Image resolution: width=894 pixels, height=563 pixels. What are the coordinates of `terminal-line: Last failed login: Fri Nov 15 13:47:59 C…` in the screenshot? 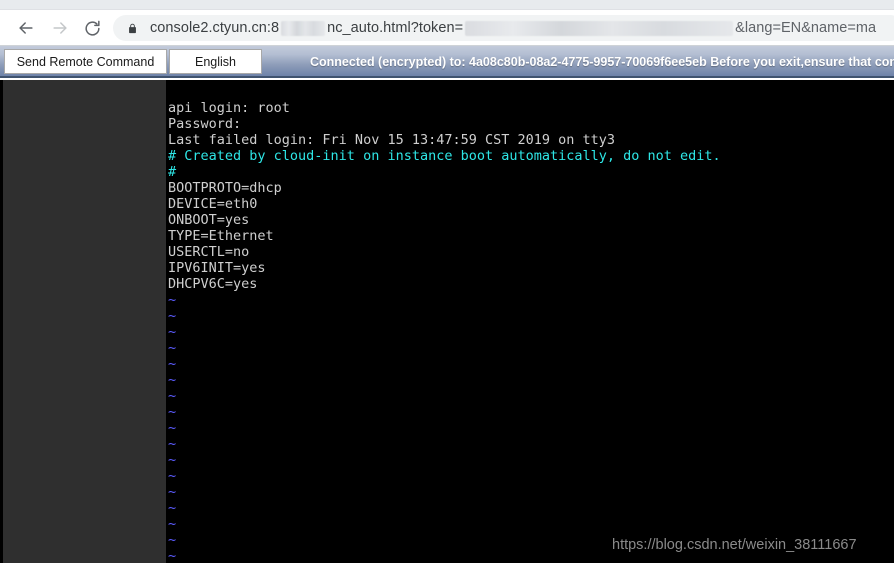 It's located at (392, 140).